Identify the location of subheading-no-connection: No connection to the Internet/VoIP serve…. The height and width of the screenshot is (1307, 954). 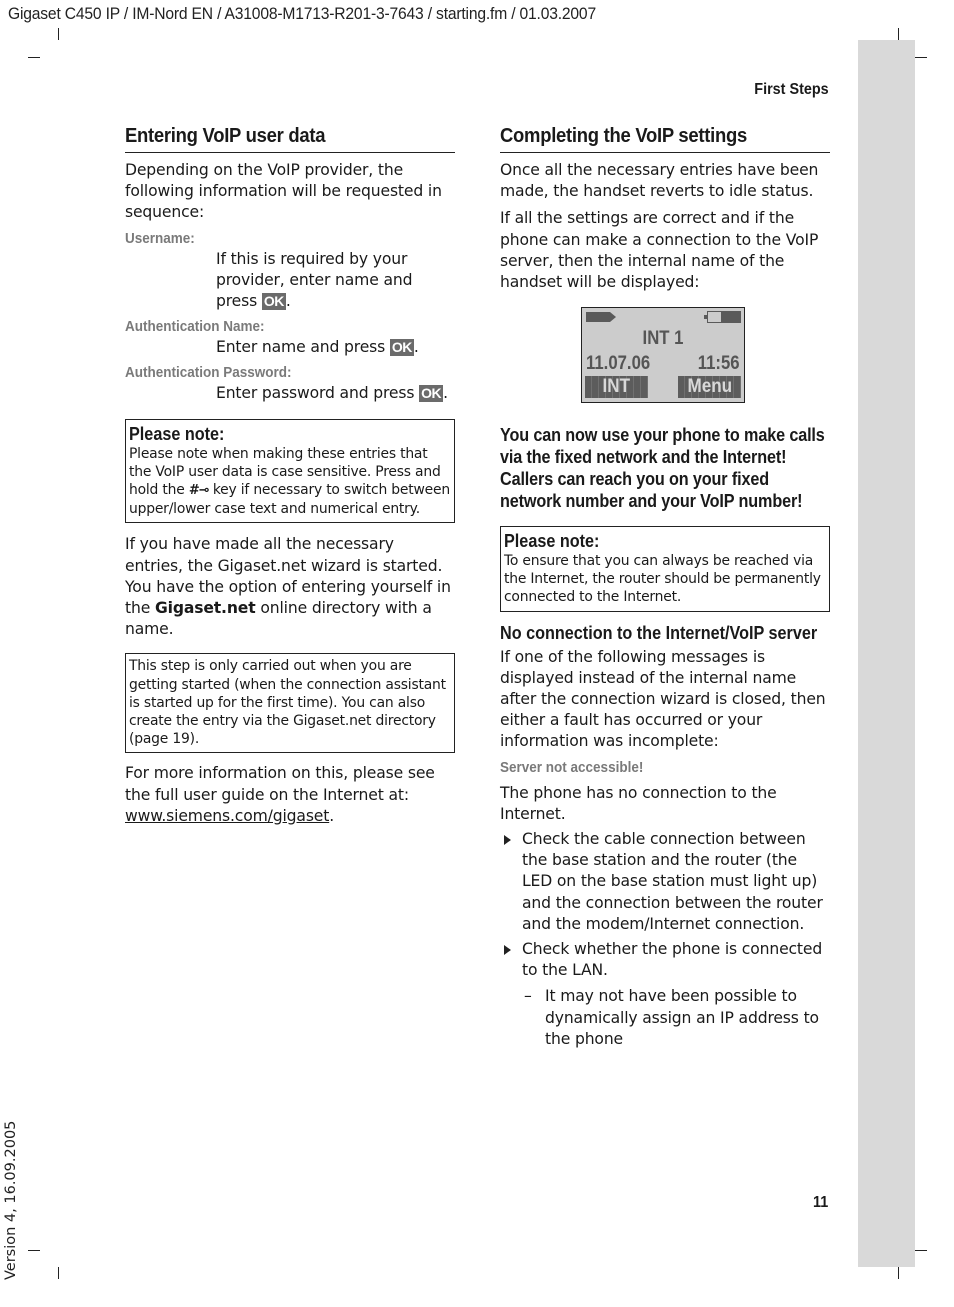
(659, 632).